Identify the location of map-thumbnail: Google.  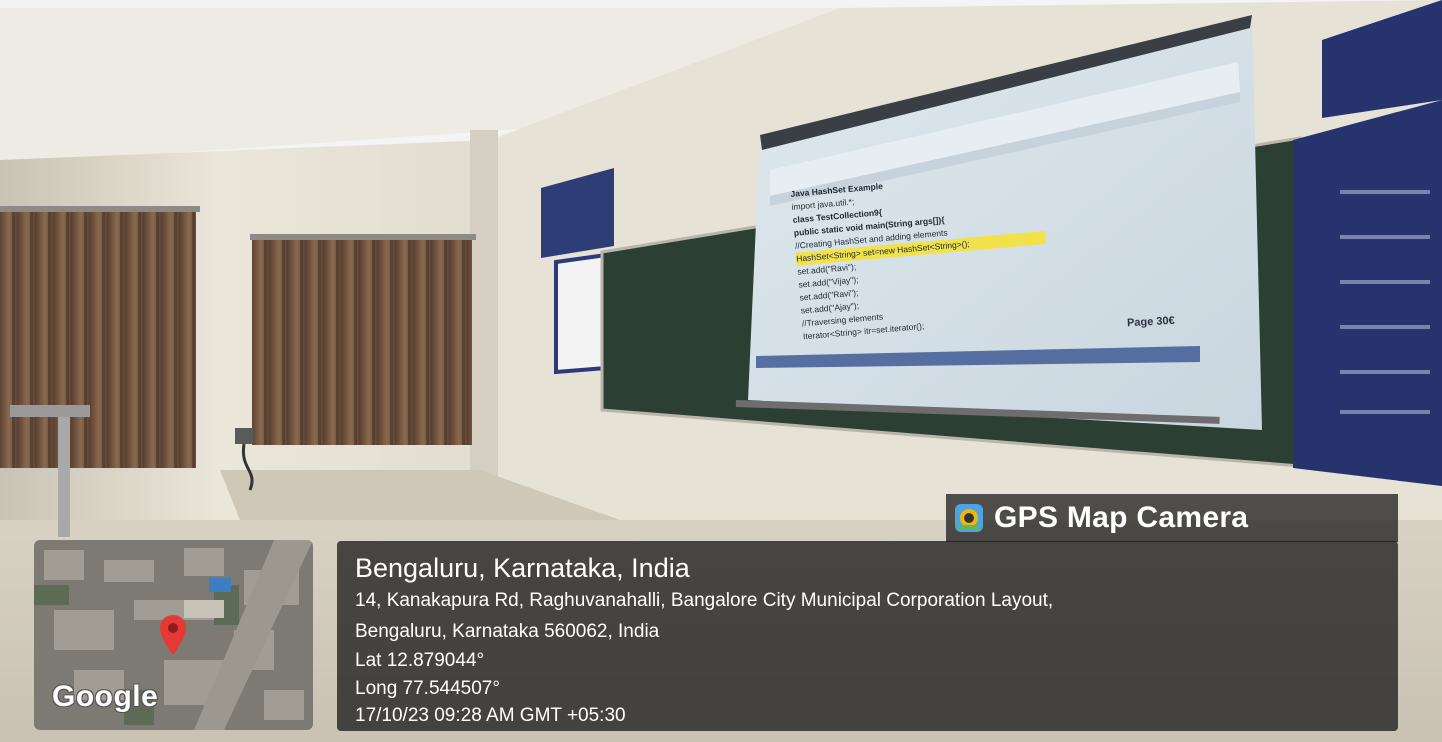
(173, 635).